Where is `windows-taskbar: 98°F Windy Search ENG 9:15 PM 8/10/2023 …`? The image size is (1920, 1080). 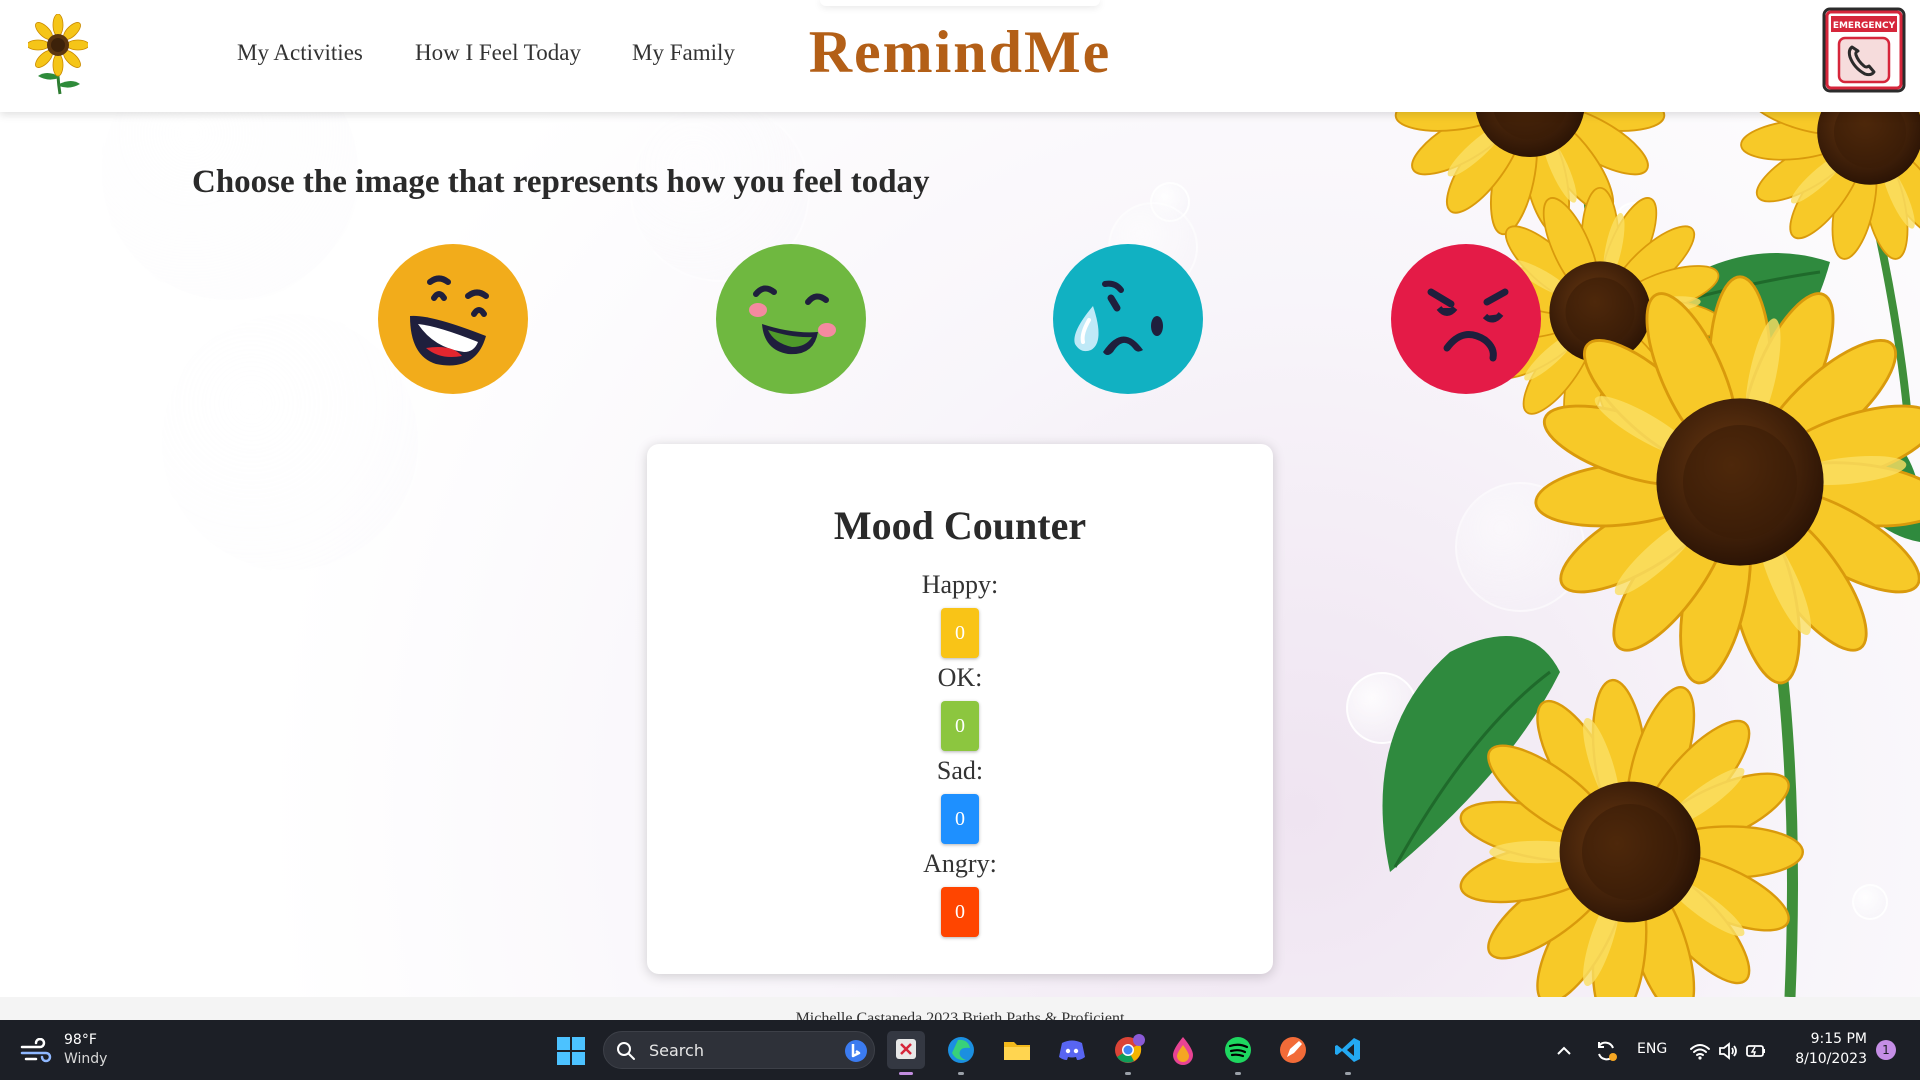 windows-taskbar: 98°F Windy Search ENG 9:15 PM 8/10/2023 … is located at coordinates (960, 1050).